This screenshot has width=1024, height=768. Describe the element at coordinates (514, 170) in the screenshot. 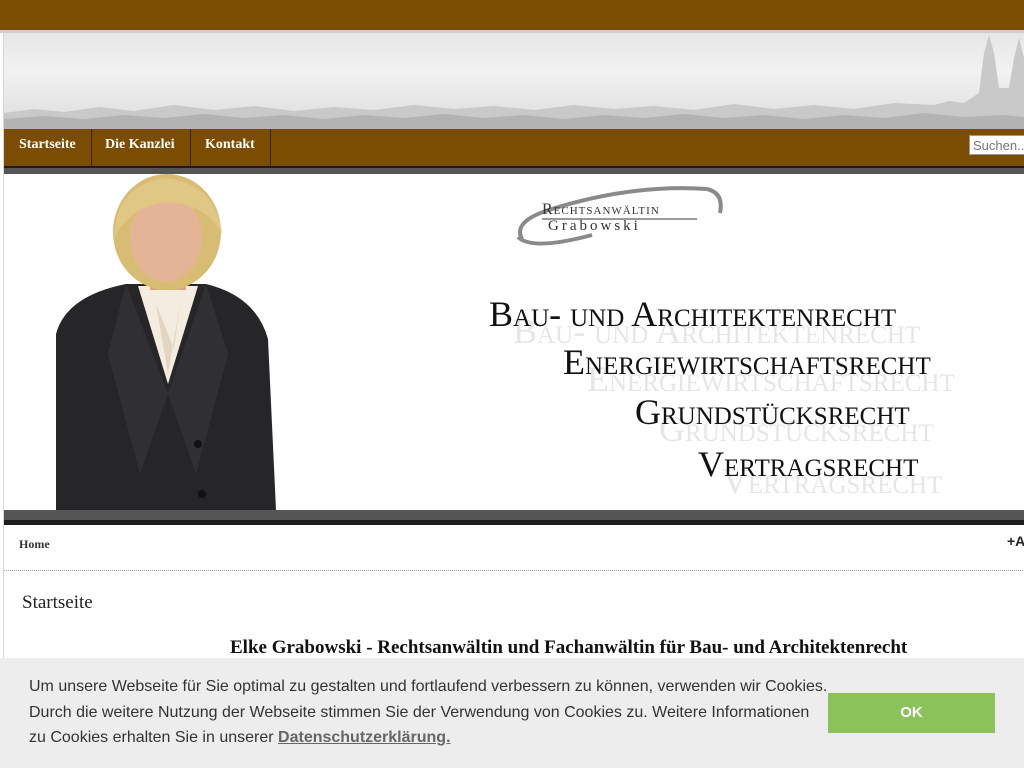

I see `nav-bottom-border` at that location.